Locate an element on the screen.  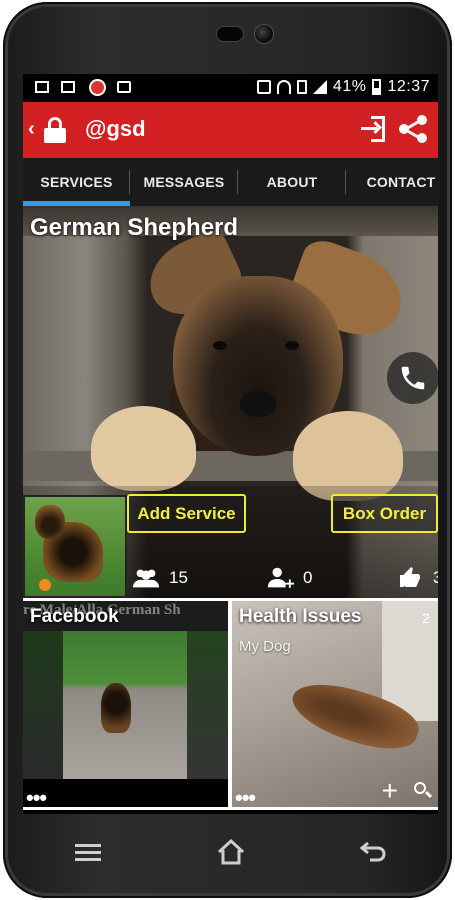
tab-services: SERVICES is located at coordinates (76, 182).